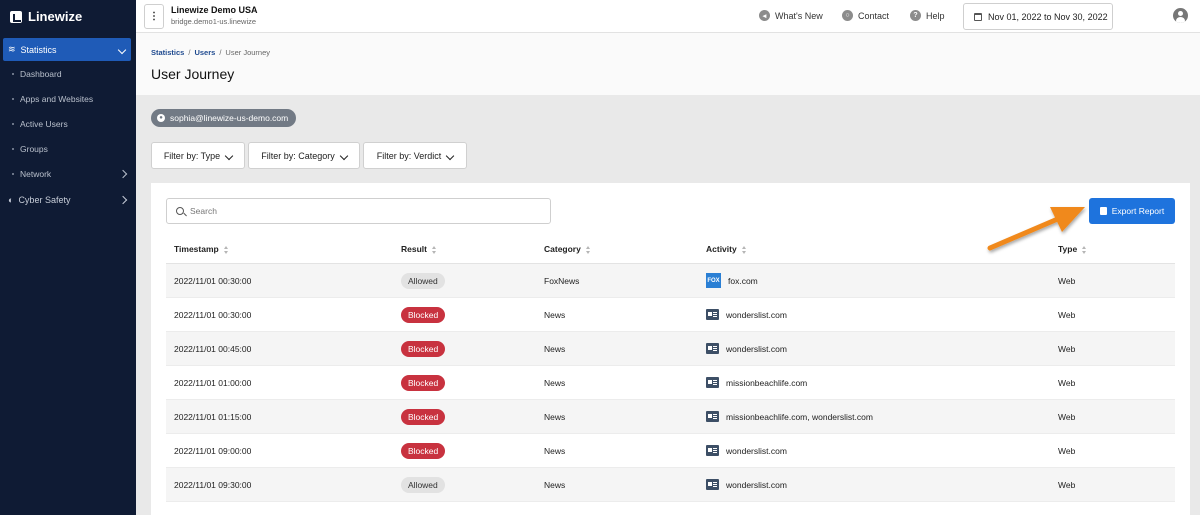 This screenshot has height=515, width=1200. I want to click on sidebar-item-statistics: ≋ Statistics, so click(67, 49).